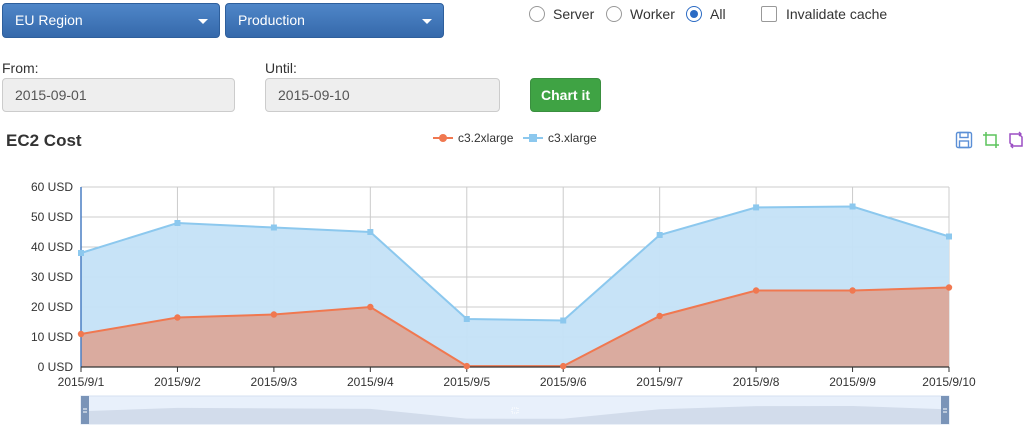 This screenshot has height=429, width=1029. What do you see at coordinates (515, 410) in the screenshot?
I see `data-zoom-slider` at bounding box center [515, 410].